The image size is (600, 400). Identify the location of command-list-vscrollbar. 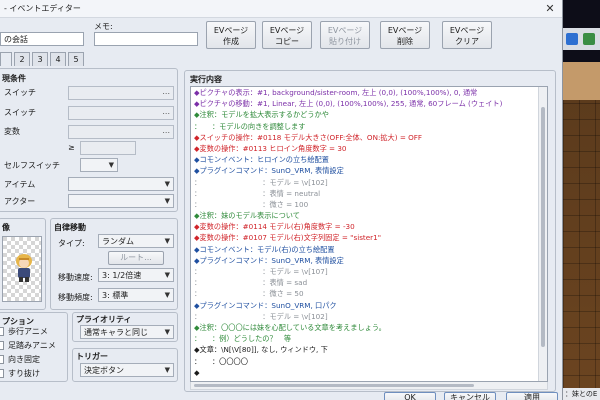
(542, 234).